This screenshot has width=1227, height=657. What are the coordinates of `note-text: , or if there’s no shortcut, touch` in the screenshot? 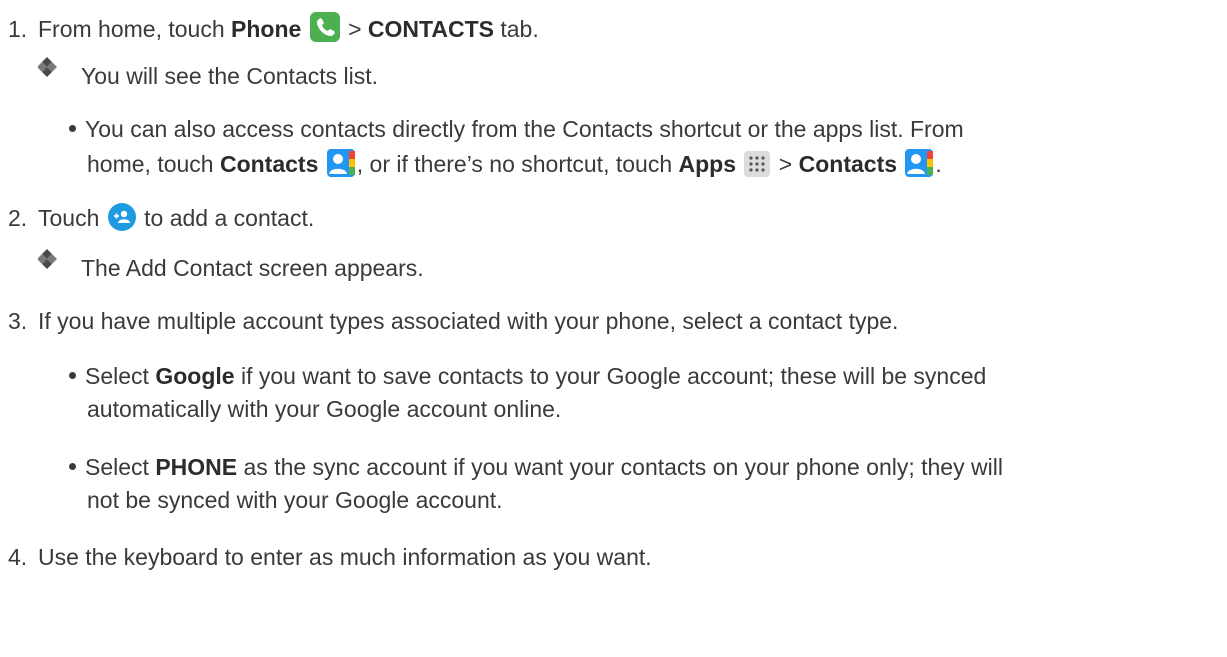 It's located at (517, 164).